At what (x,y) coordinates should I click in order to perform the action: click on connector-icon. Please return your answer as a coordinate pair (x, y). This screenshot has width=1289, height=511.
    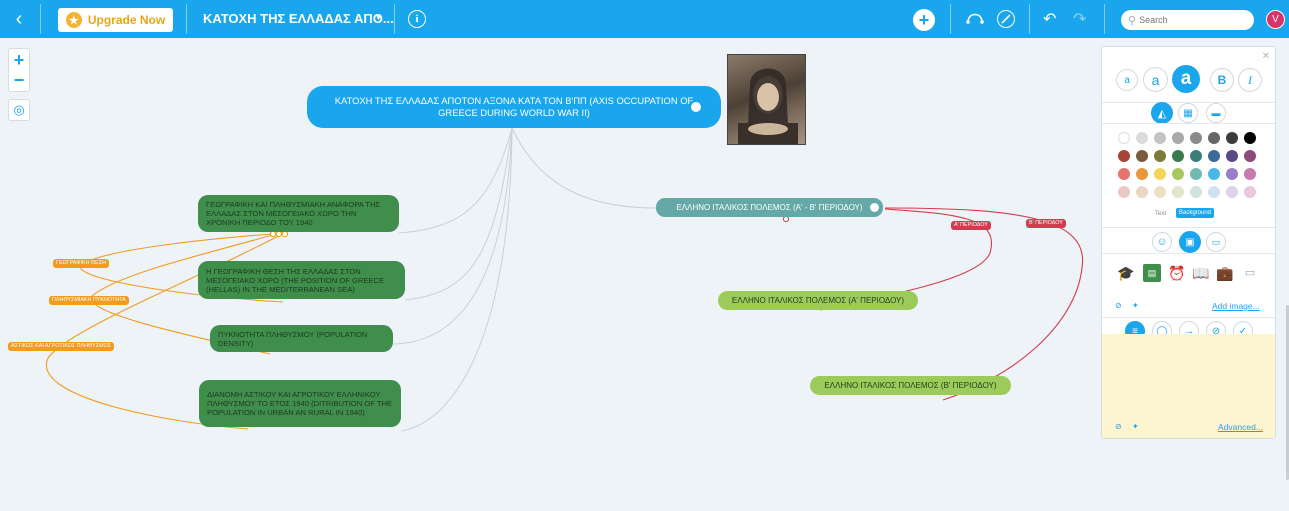
    Looking at the image, I should click on (975, 18).